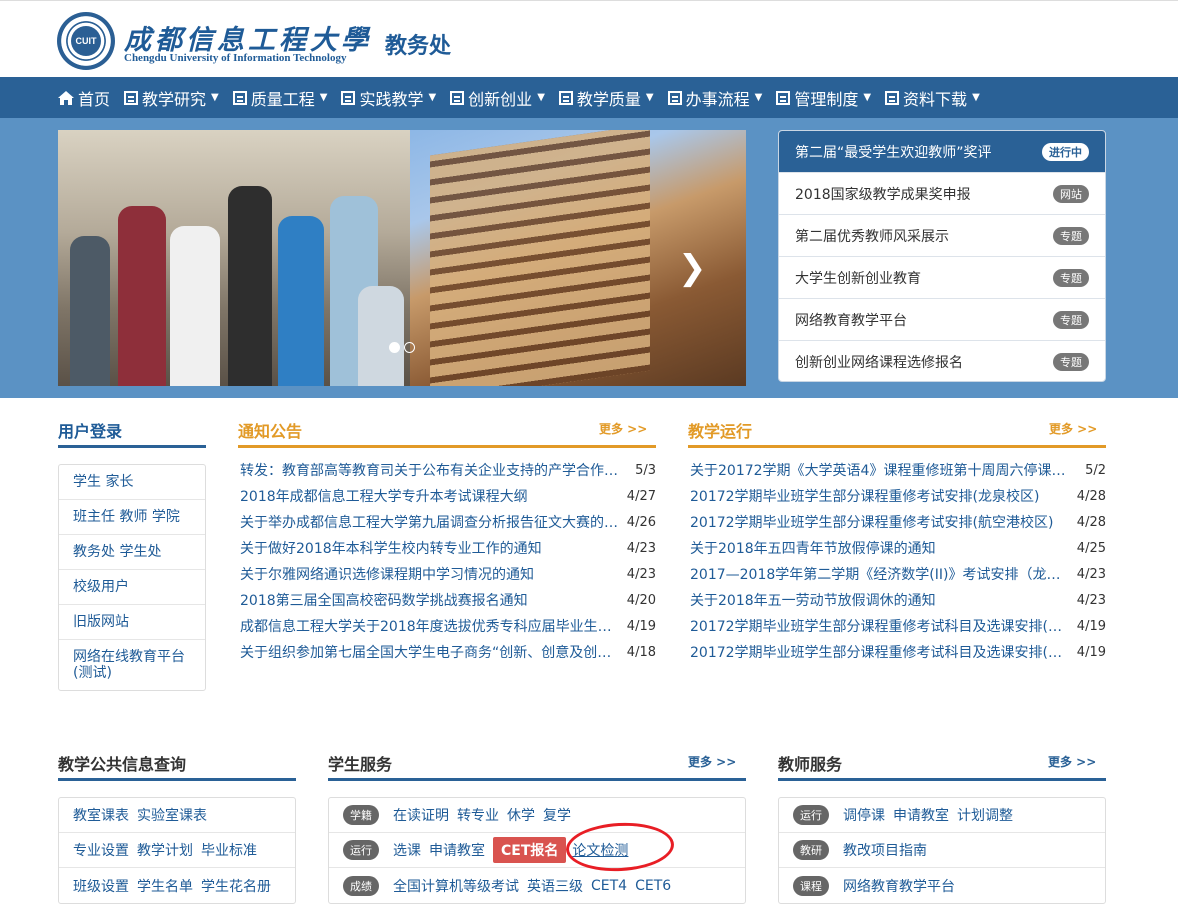 This screenshot has height=909, width=1178. I want to click on query-link-classes: 班级设置, so click(101, 886).